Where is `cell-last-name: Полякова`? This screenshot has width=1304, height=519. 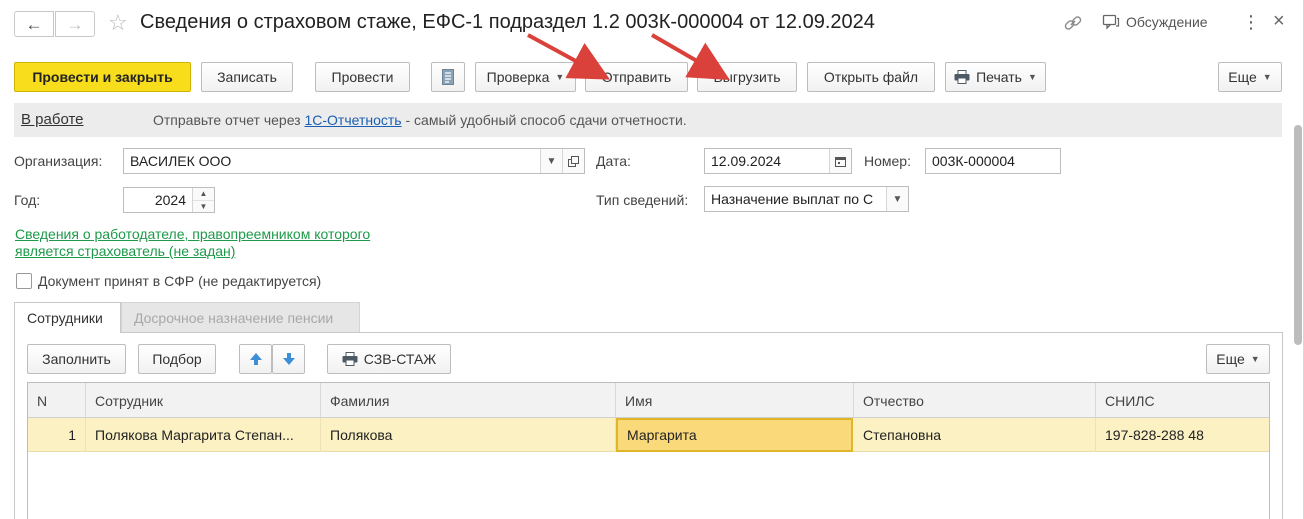 cell-last-name: Полякова is located at coordinates (468, 435).